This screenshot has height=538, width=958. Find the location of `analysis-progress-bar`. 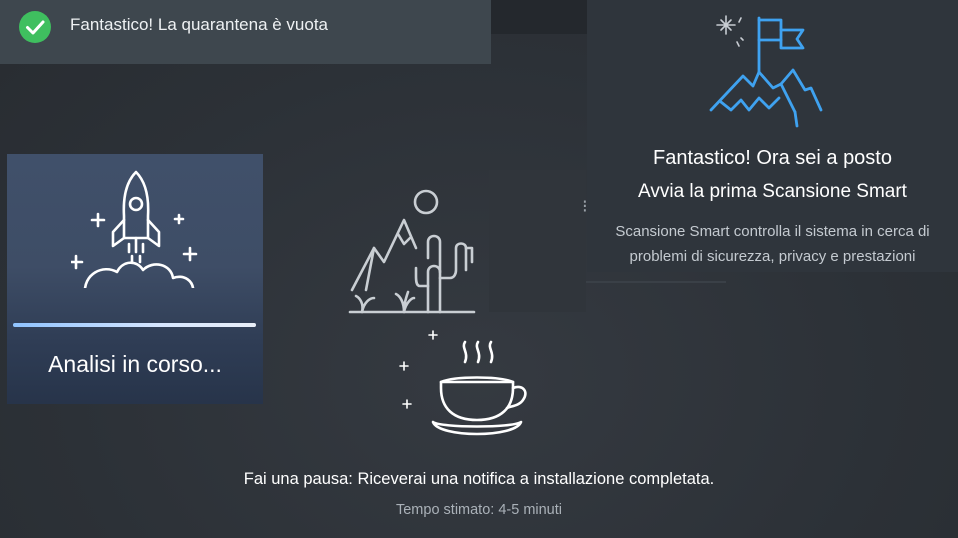

analysis-progress-bar is located at coordinates (134, 325).